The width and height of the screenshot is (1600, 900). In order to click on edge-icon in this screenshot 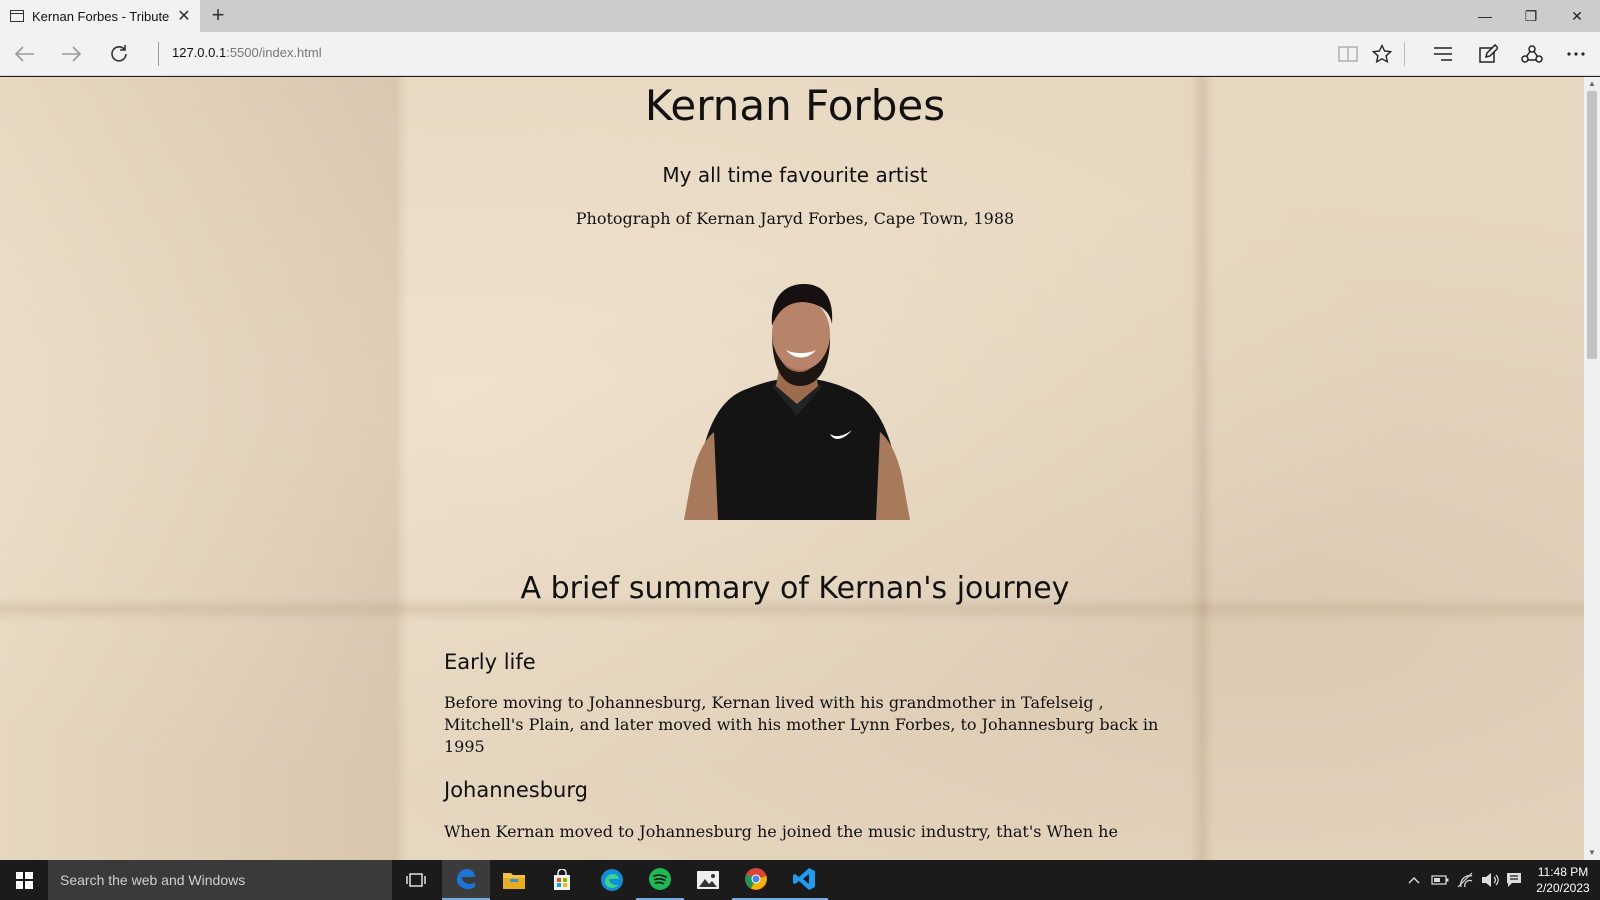, I will do `click(612, 880)`.